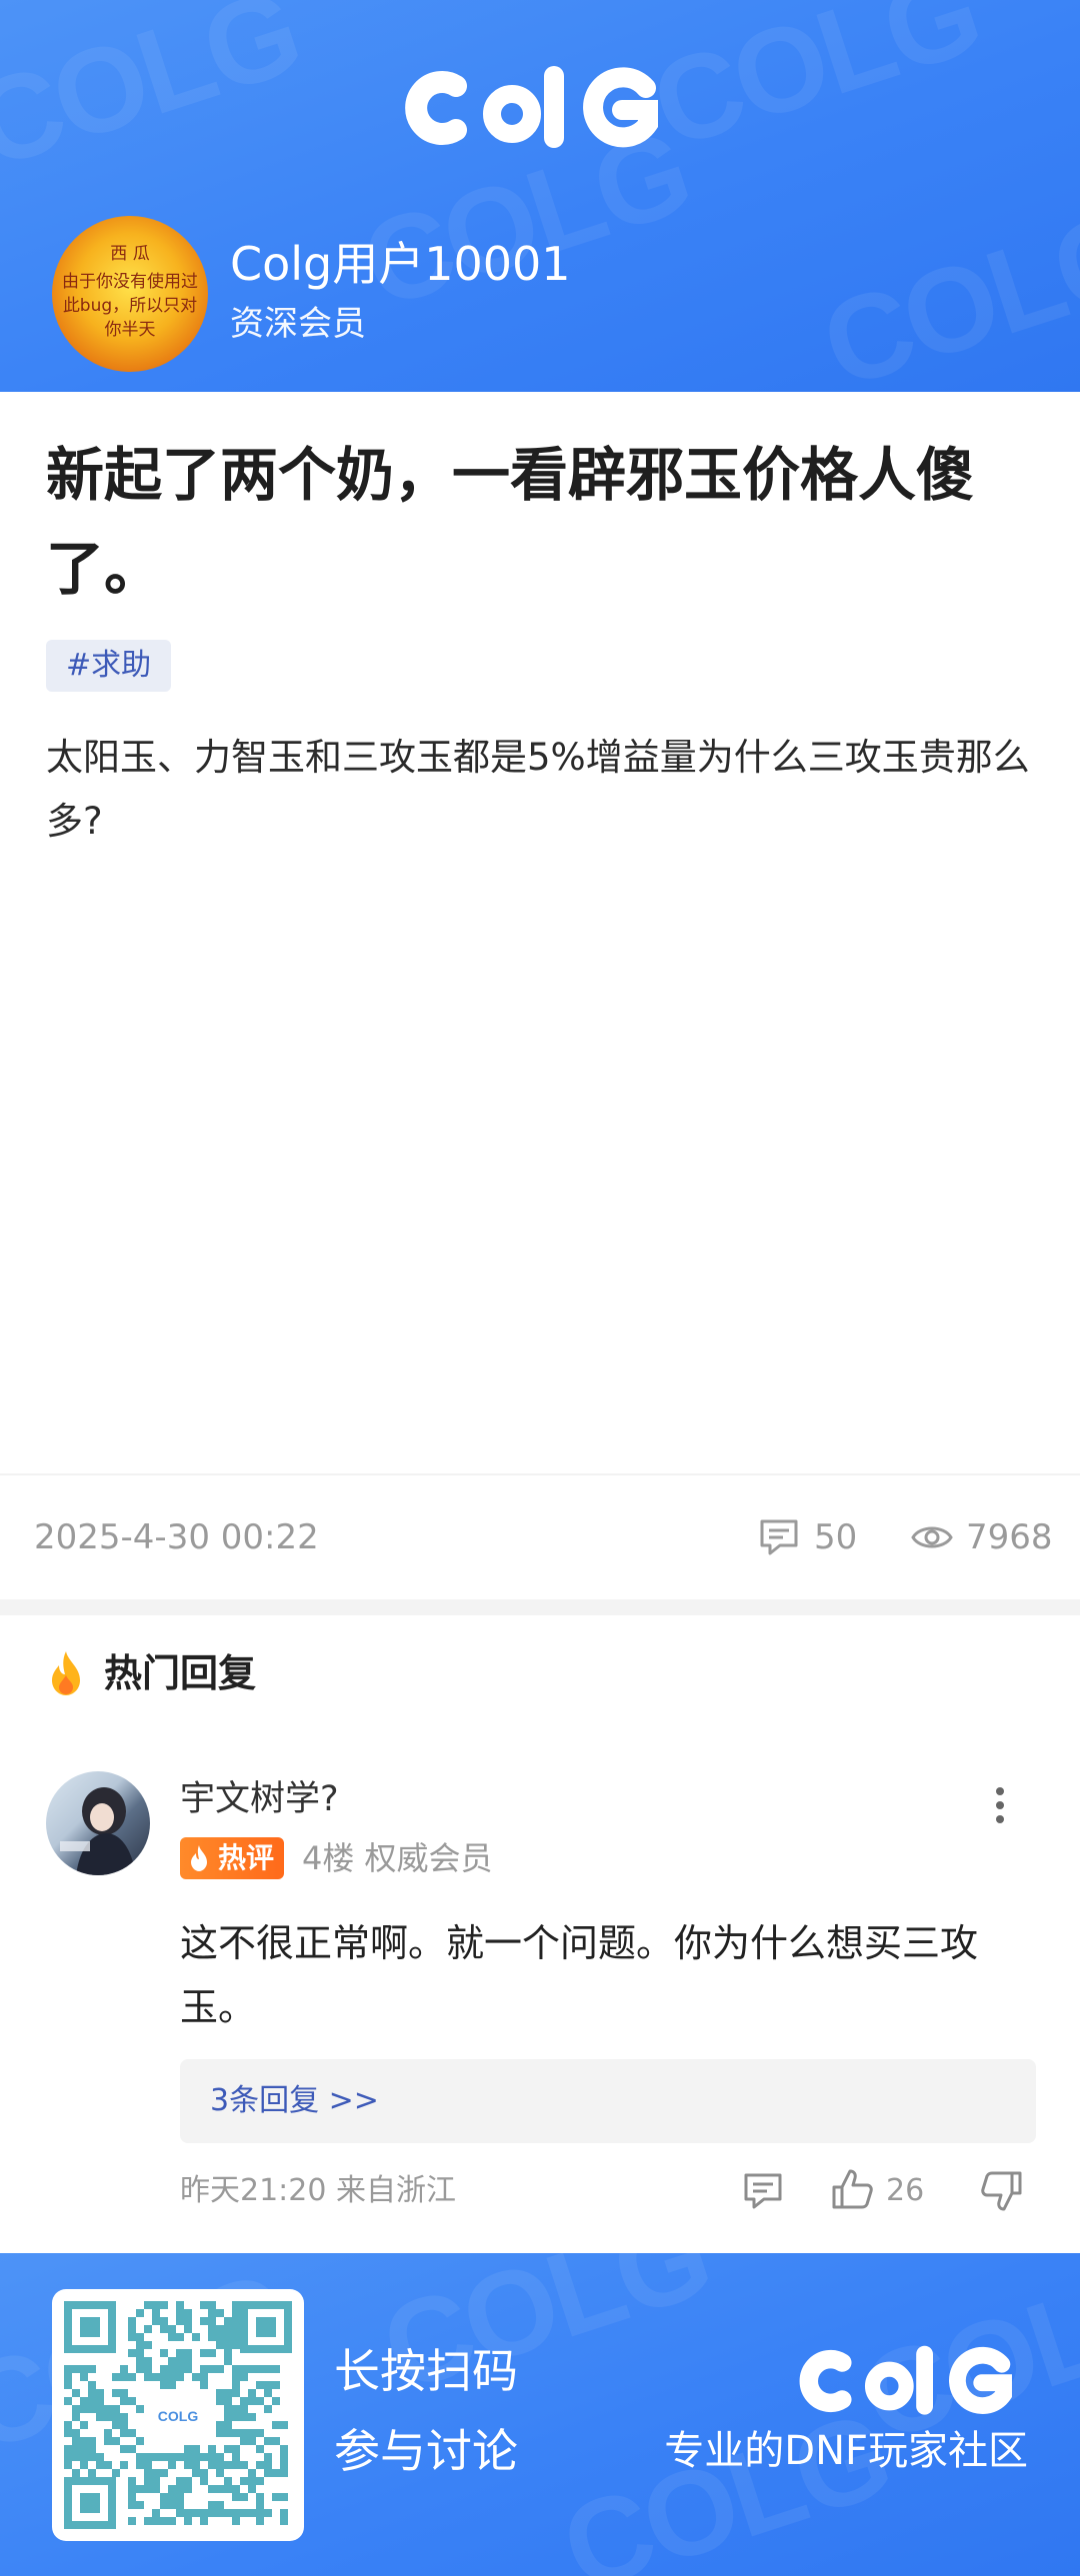  What do you see at coordinates (510, 522) in the screenshot?
I see `post-title: 新起了两个奶，一看辟邪玉价格人傻了。` at bounding box center [510, 522].